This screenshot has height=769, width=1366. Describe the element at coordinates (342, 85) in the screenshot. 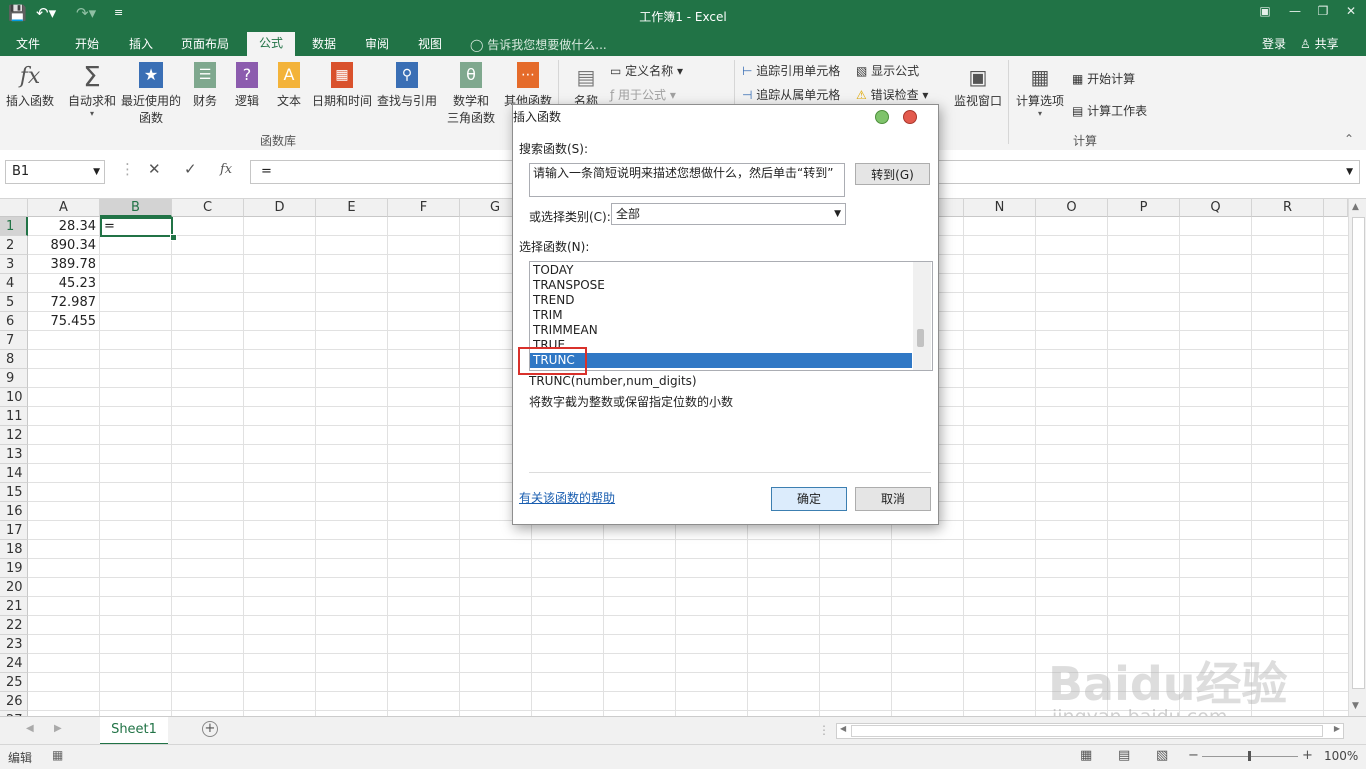

I see `datetime-button: ▦ 日期和时间` at that location.